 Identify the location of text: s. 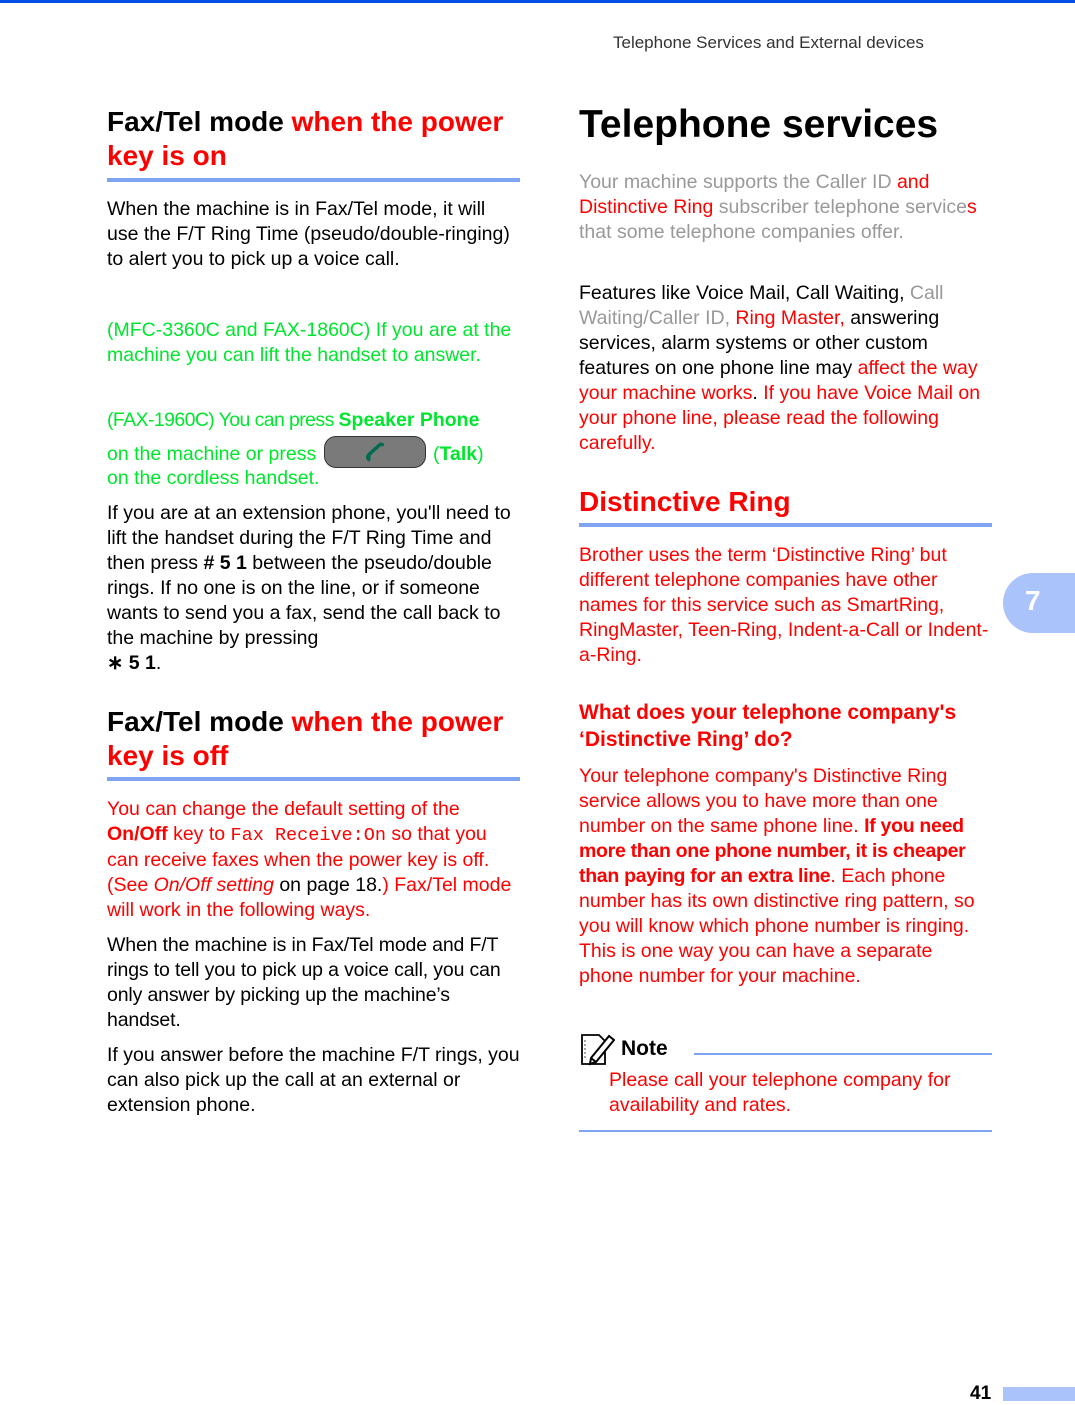
(972, 207).